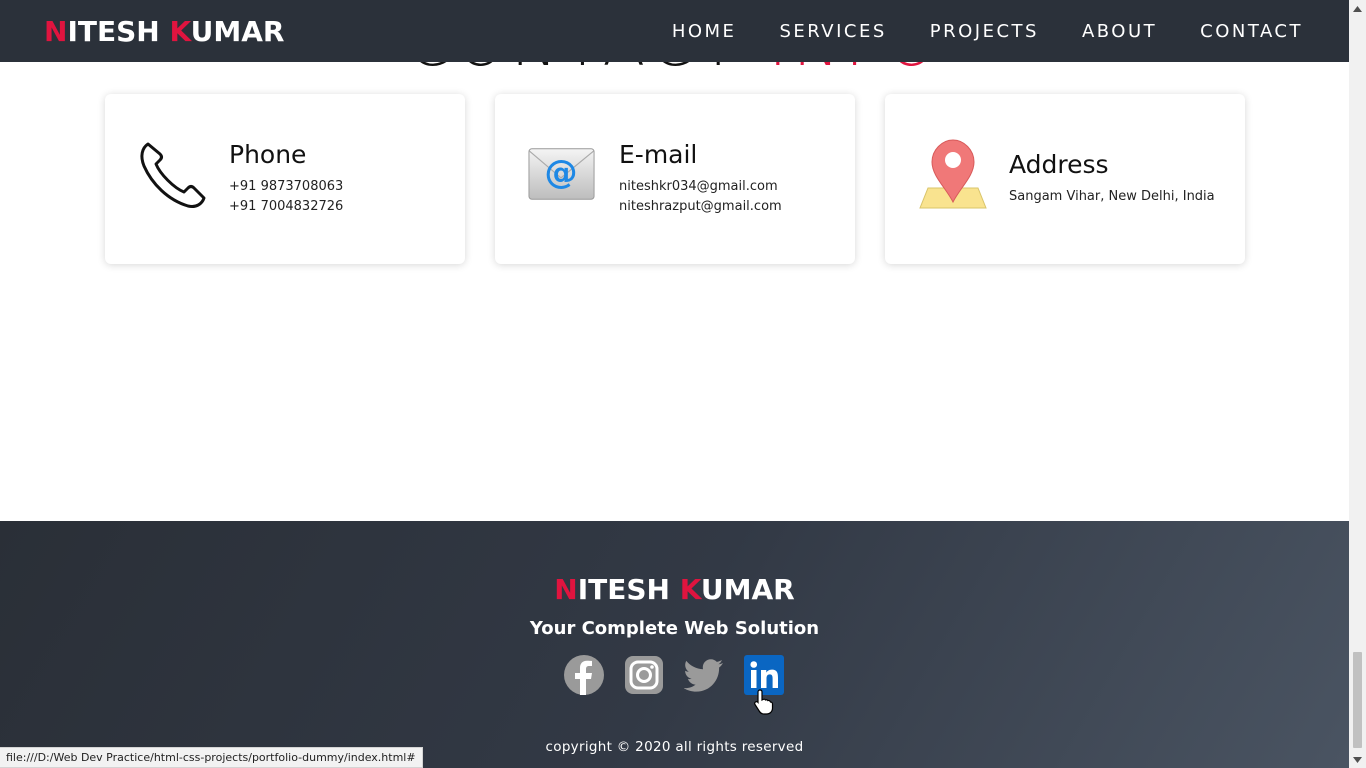 The image size is (1366, 768). I want to click on phone-title: Phone, so click(268, 154).